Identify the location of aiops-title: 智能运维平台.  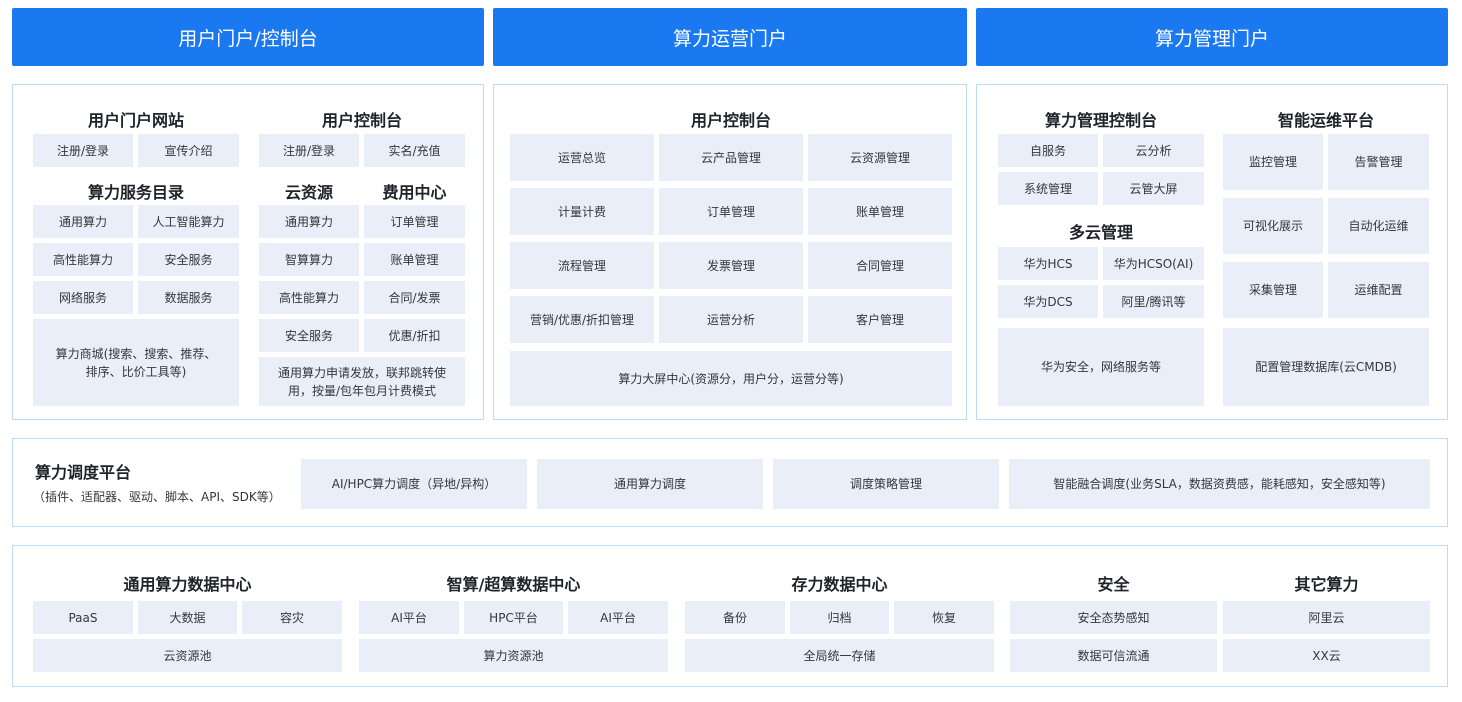
(1325, 120).